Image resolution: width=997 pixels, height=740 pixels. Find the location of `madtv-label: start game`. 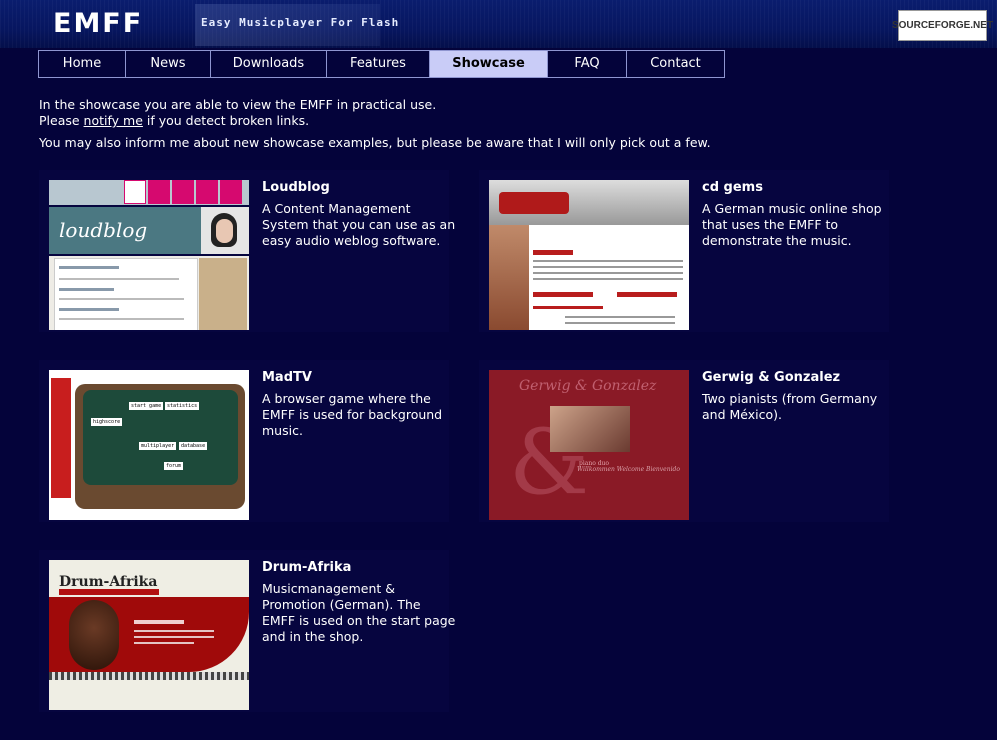

madtv-label: start game is located at coordinates (146, 406).